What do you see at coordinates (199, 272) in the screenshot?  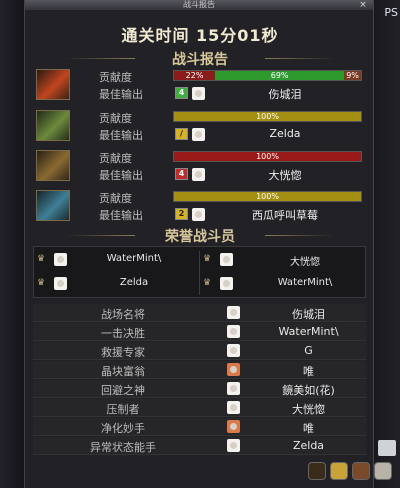 I see `honor-members-panel: ♛ WaterMint\ ♛ 大恍惚 ♛ Zelda ♛ WaterMint\` at bounding box center [199, 272].